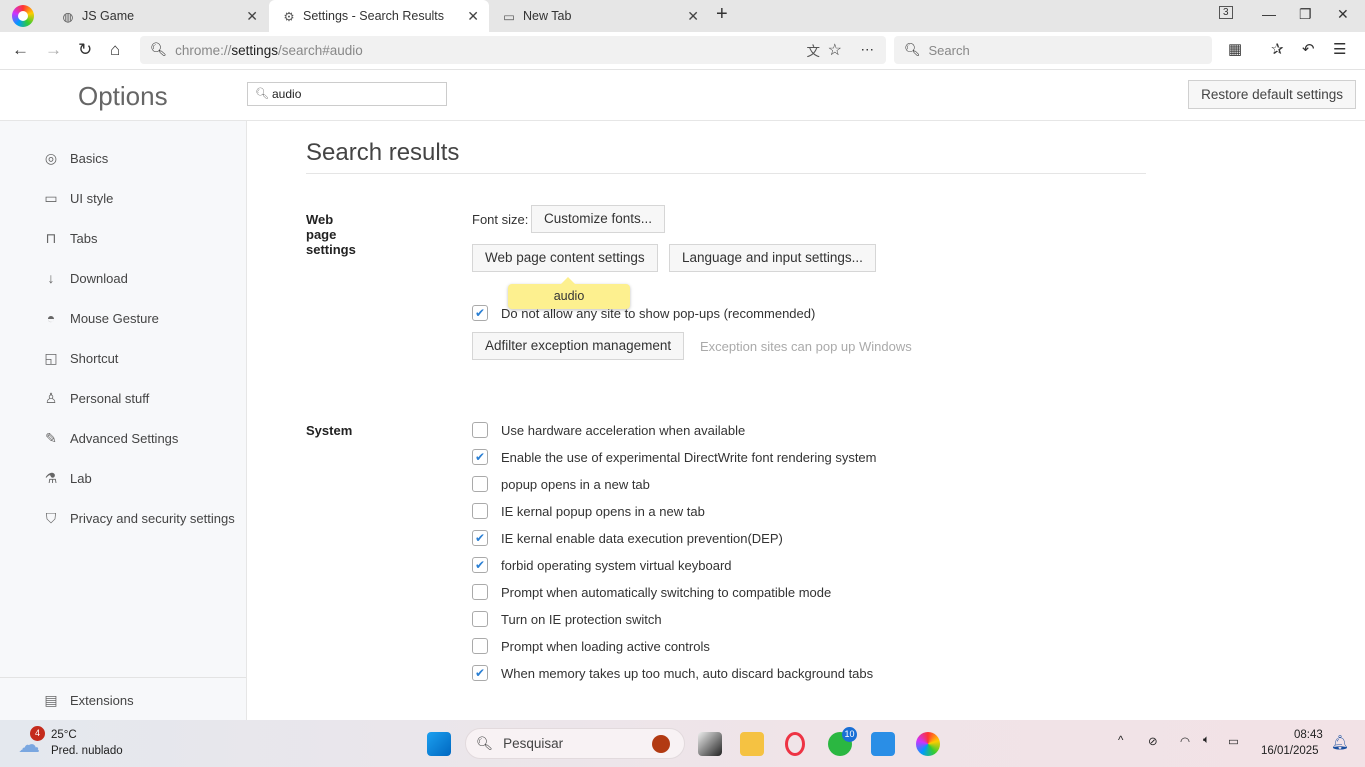 Image resolution: width=1365 pixels, height=767 pixels. Describe the element at coordinates (565, 258) in the screenshot. I see `web-content-settings-button: Web page content settings` at that location.